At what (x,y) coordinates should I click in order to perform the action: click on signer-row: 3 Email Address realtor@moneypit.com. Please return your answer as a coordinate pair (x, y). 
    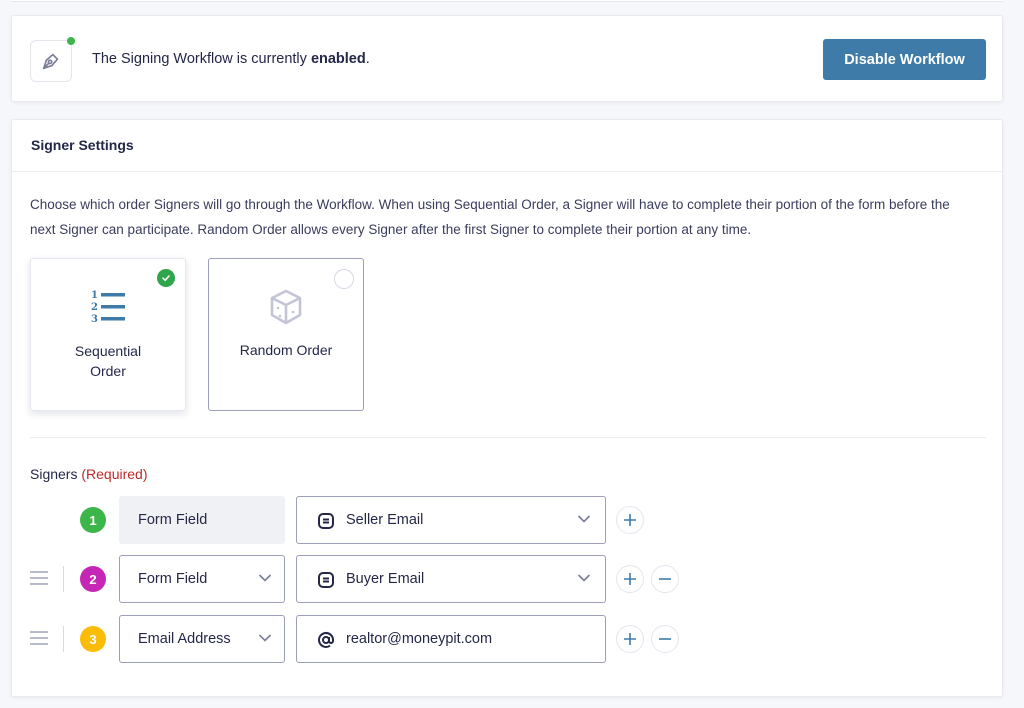
    Looking at the image, I should click on (507, 639).